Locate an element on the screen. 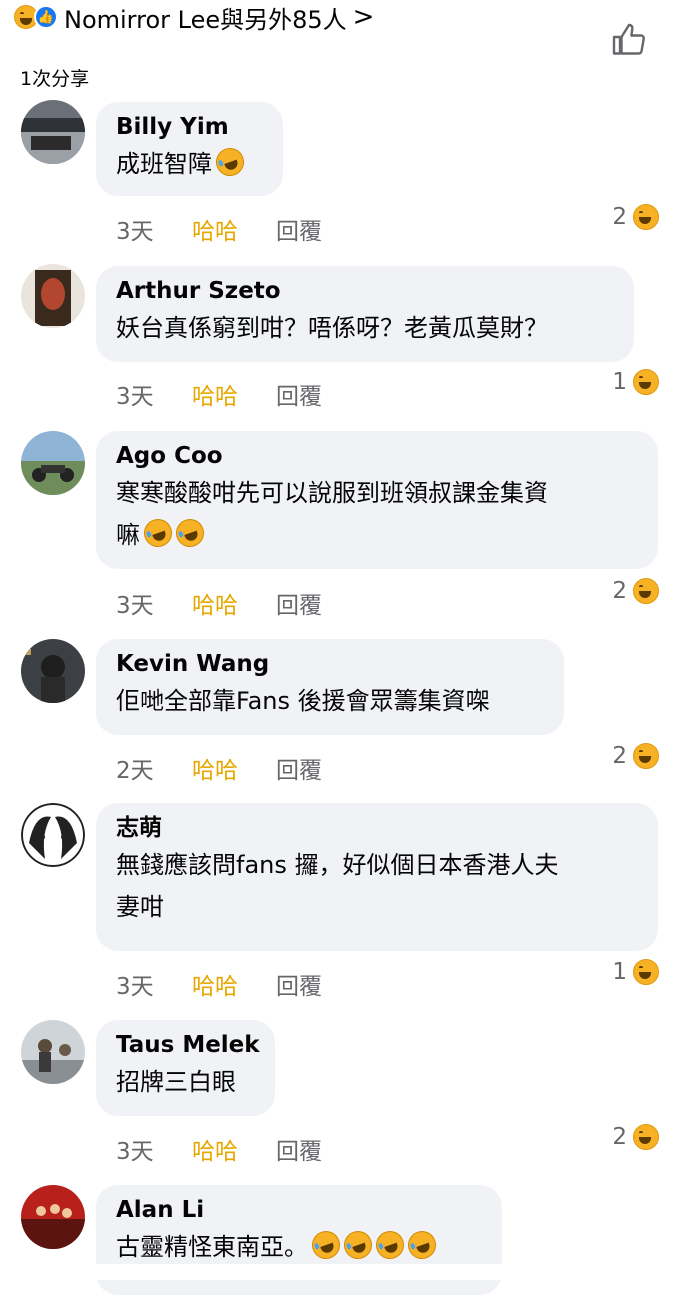  comment-text: 招牌三白眼 is located at coordinates (176, 1082).